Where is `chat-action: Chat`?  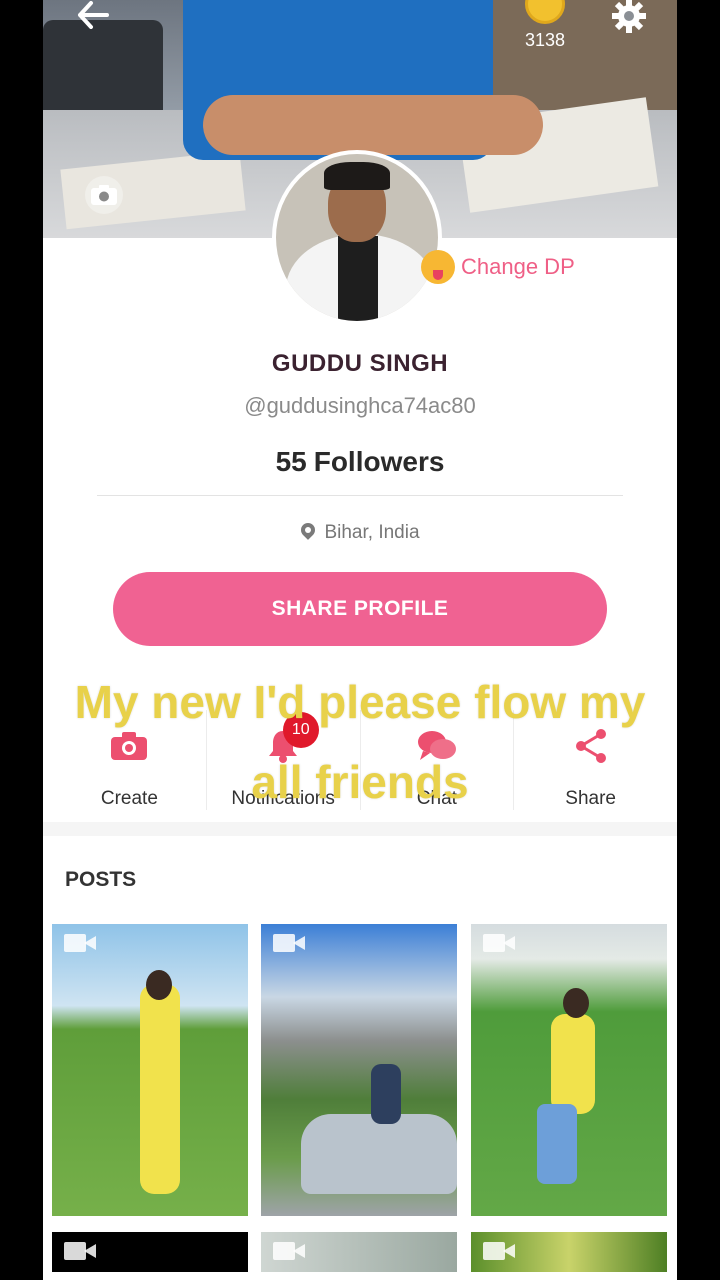 chat-action: Chat is located at coordinates (438, 760).